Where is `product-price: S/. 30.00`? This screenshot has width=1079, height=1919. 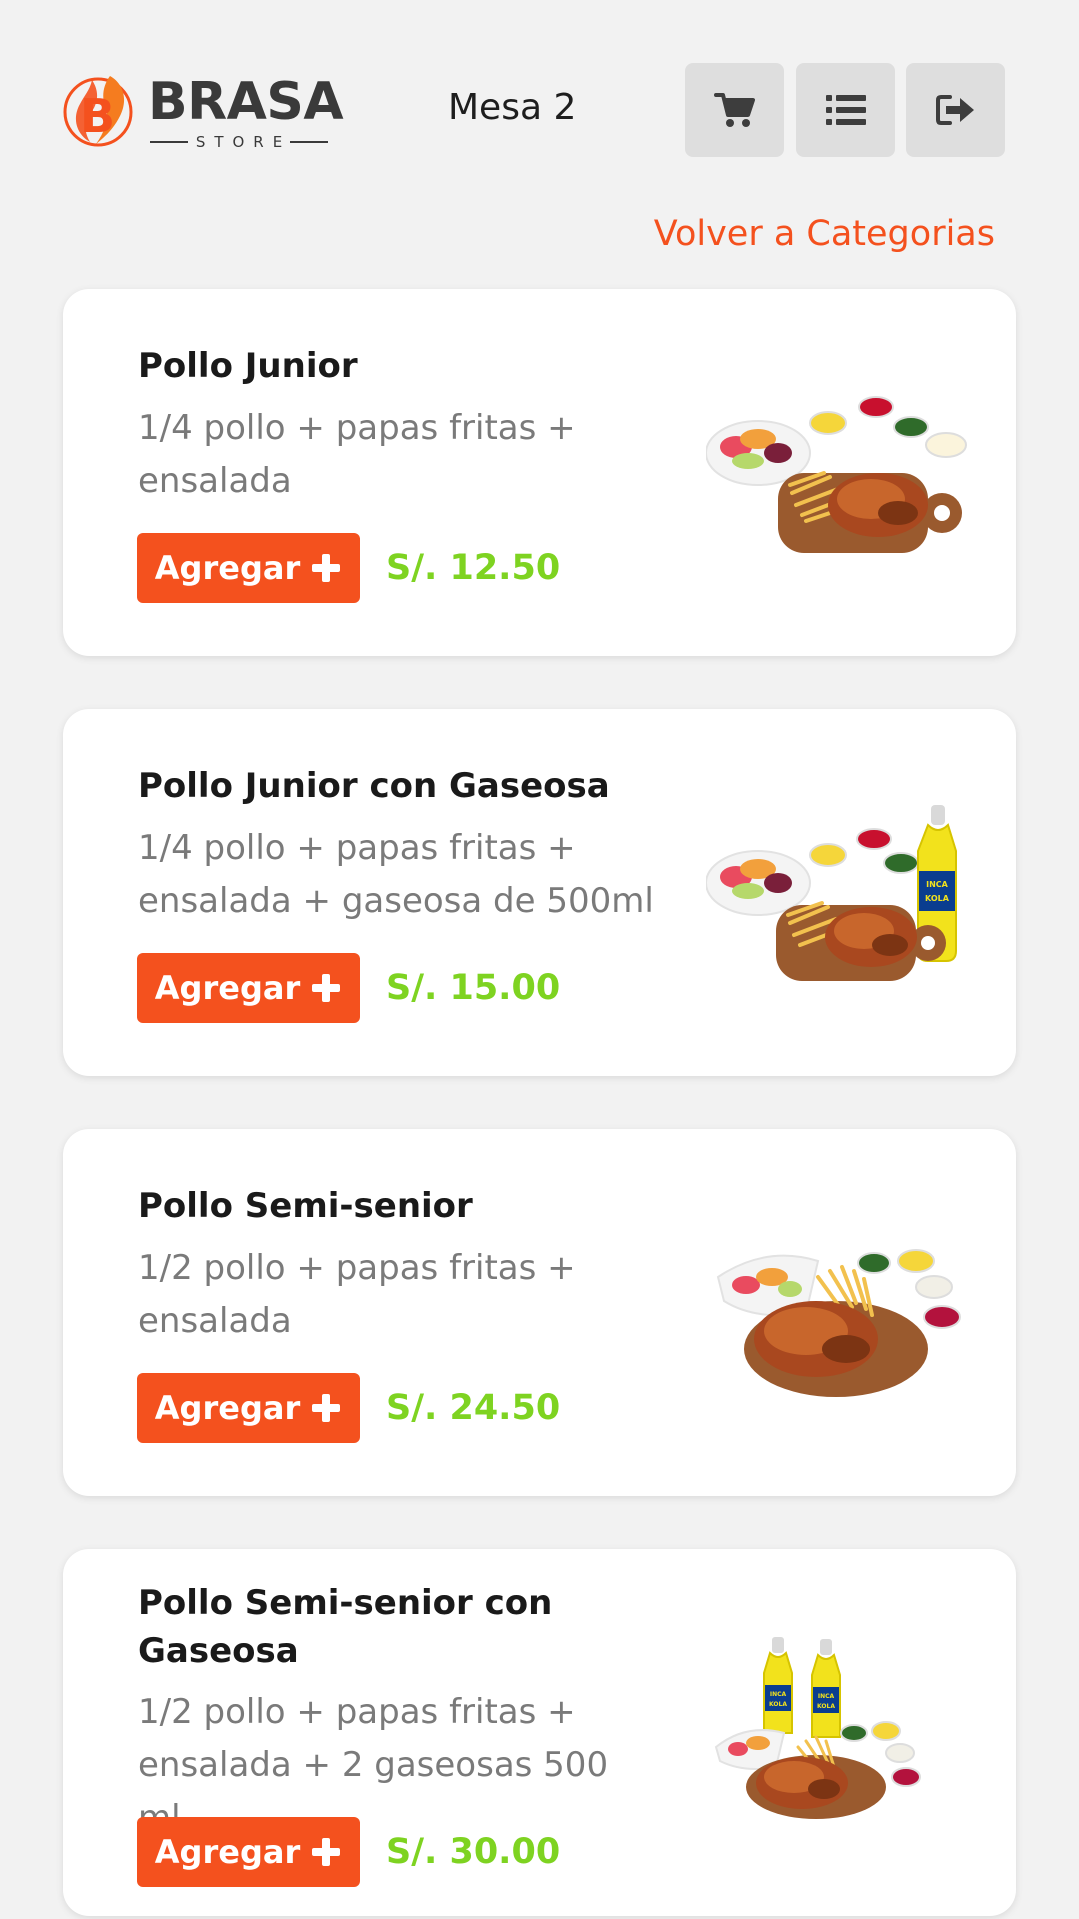 product-price: S/. 30.00 is located at coordinates (473, 1852).